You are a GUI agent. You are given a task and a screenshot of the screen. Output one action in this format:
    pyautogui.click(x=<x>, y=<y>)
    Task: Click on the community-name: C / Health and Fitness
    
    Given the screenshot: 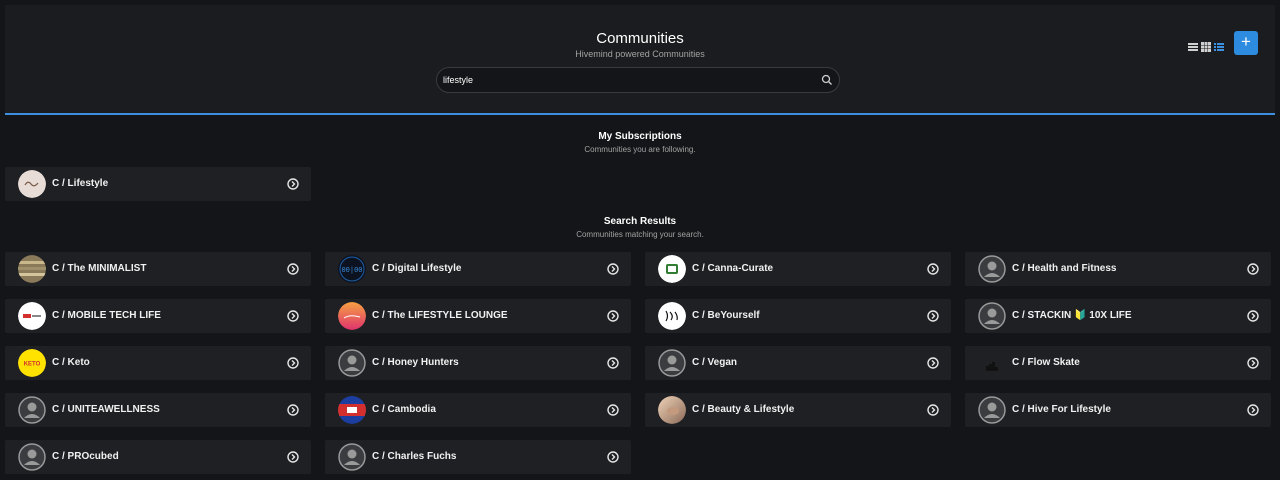 What is the action you would take?
    pyautogui.click(x=1064, y=268)
    